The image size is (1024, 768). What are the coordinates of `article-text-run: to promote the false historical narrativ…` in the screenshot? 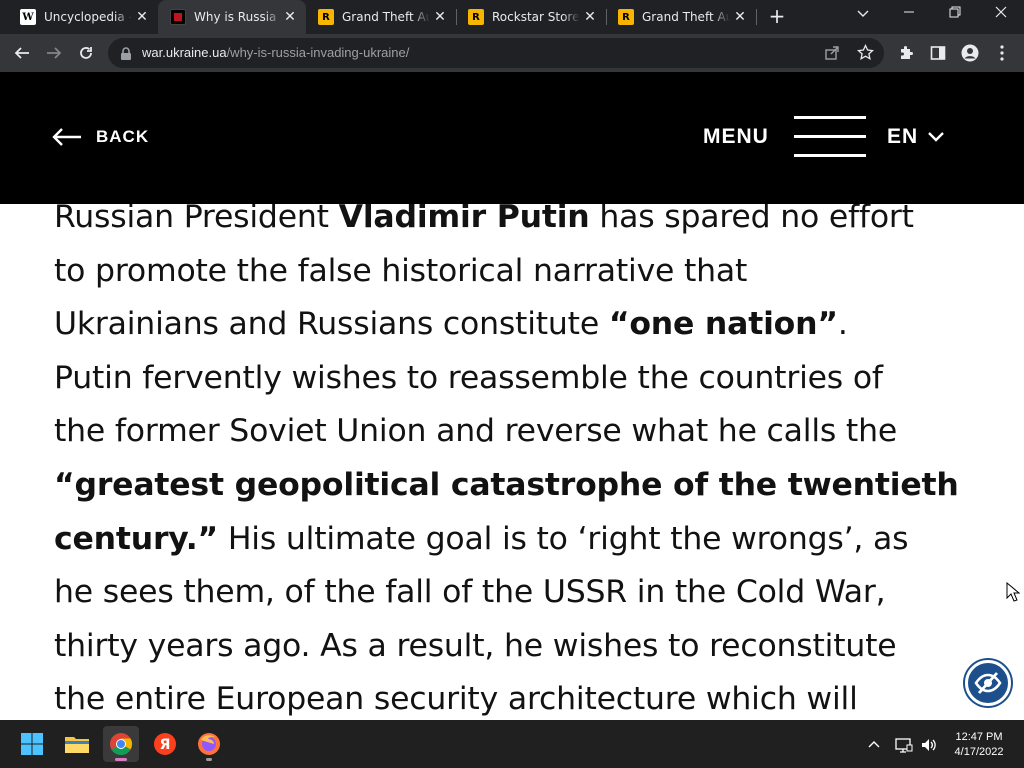 It's located at (401, 270).